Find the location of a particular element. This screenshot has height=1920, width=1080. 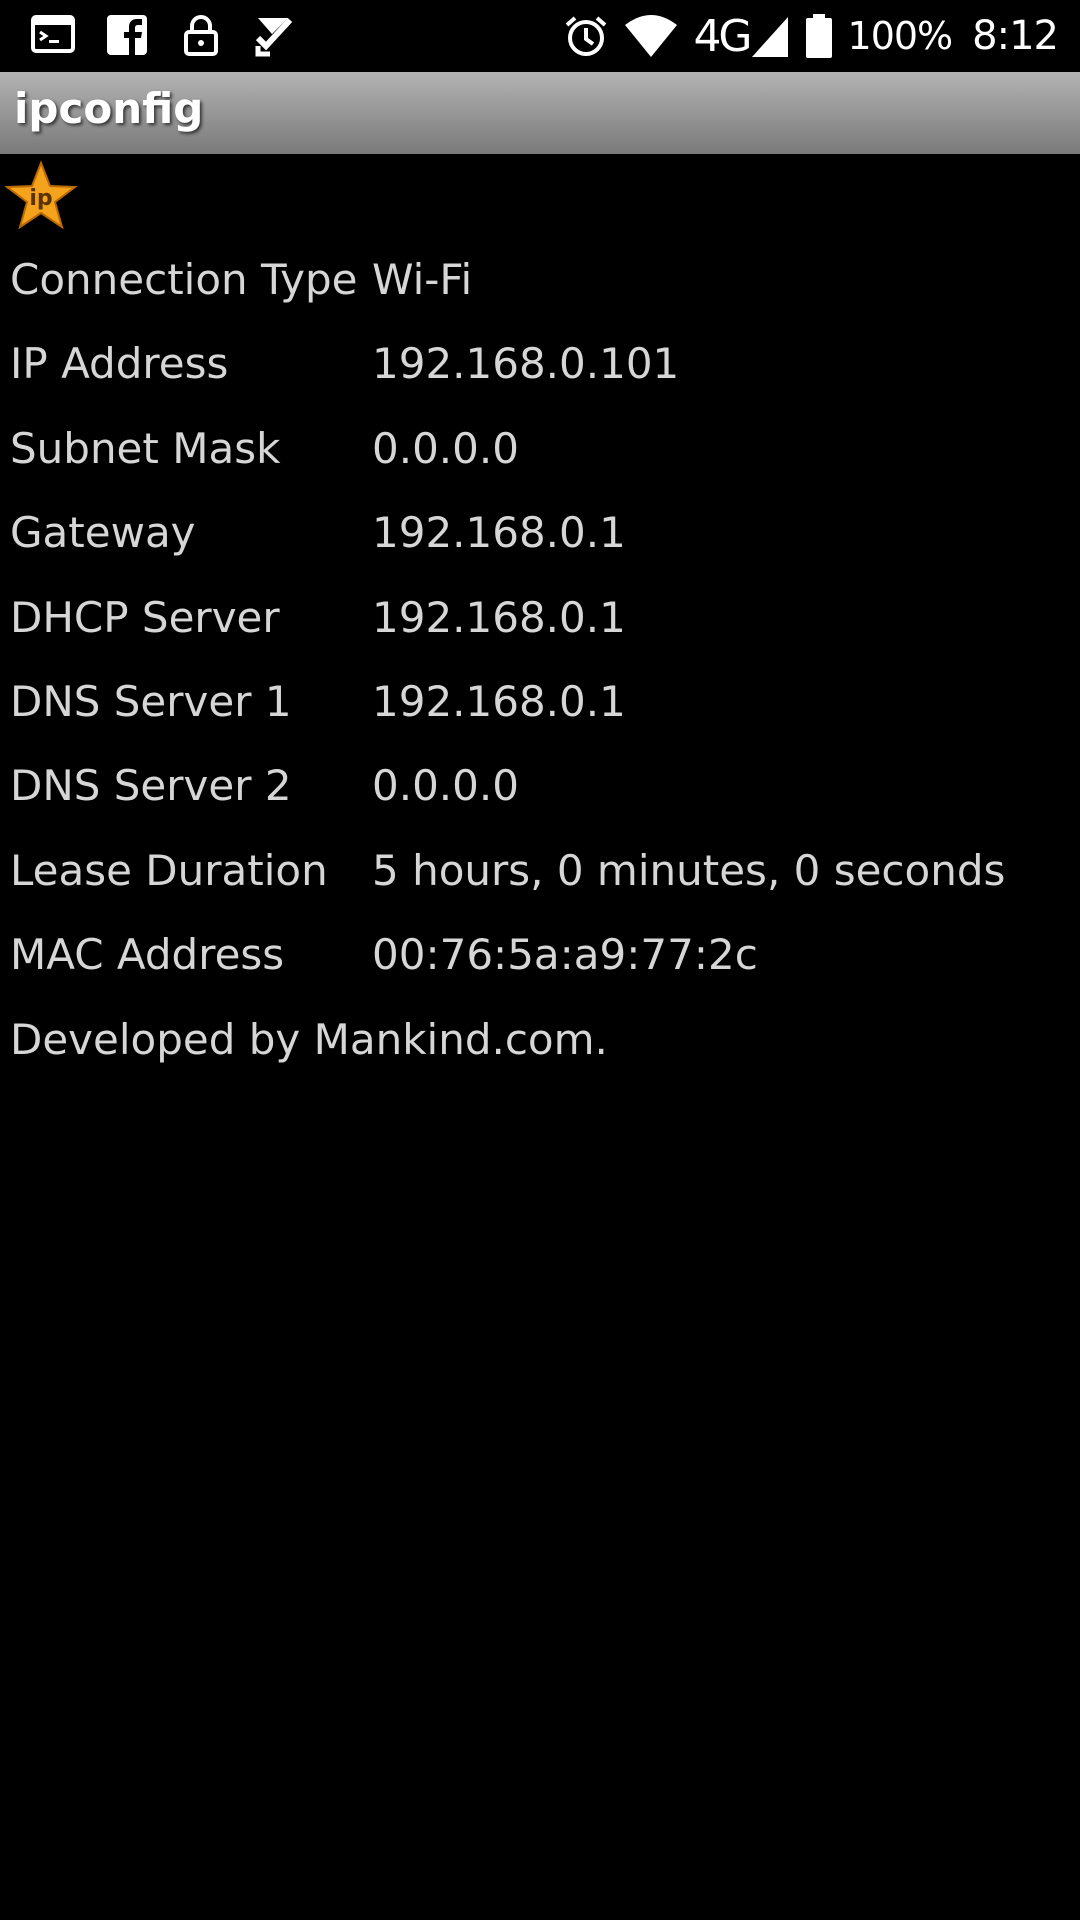

app-title: ipconfig is located at coordinates (109, 108).